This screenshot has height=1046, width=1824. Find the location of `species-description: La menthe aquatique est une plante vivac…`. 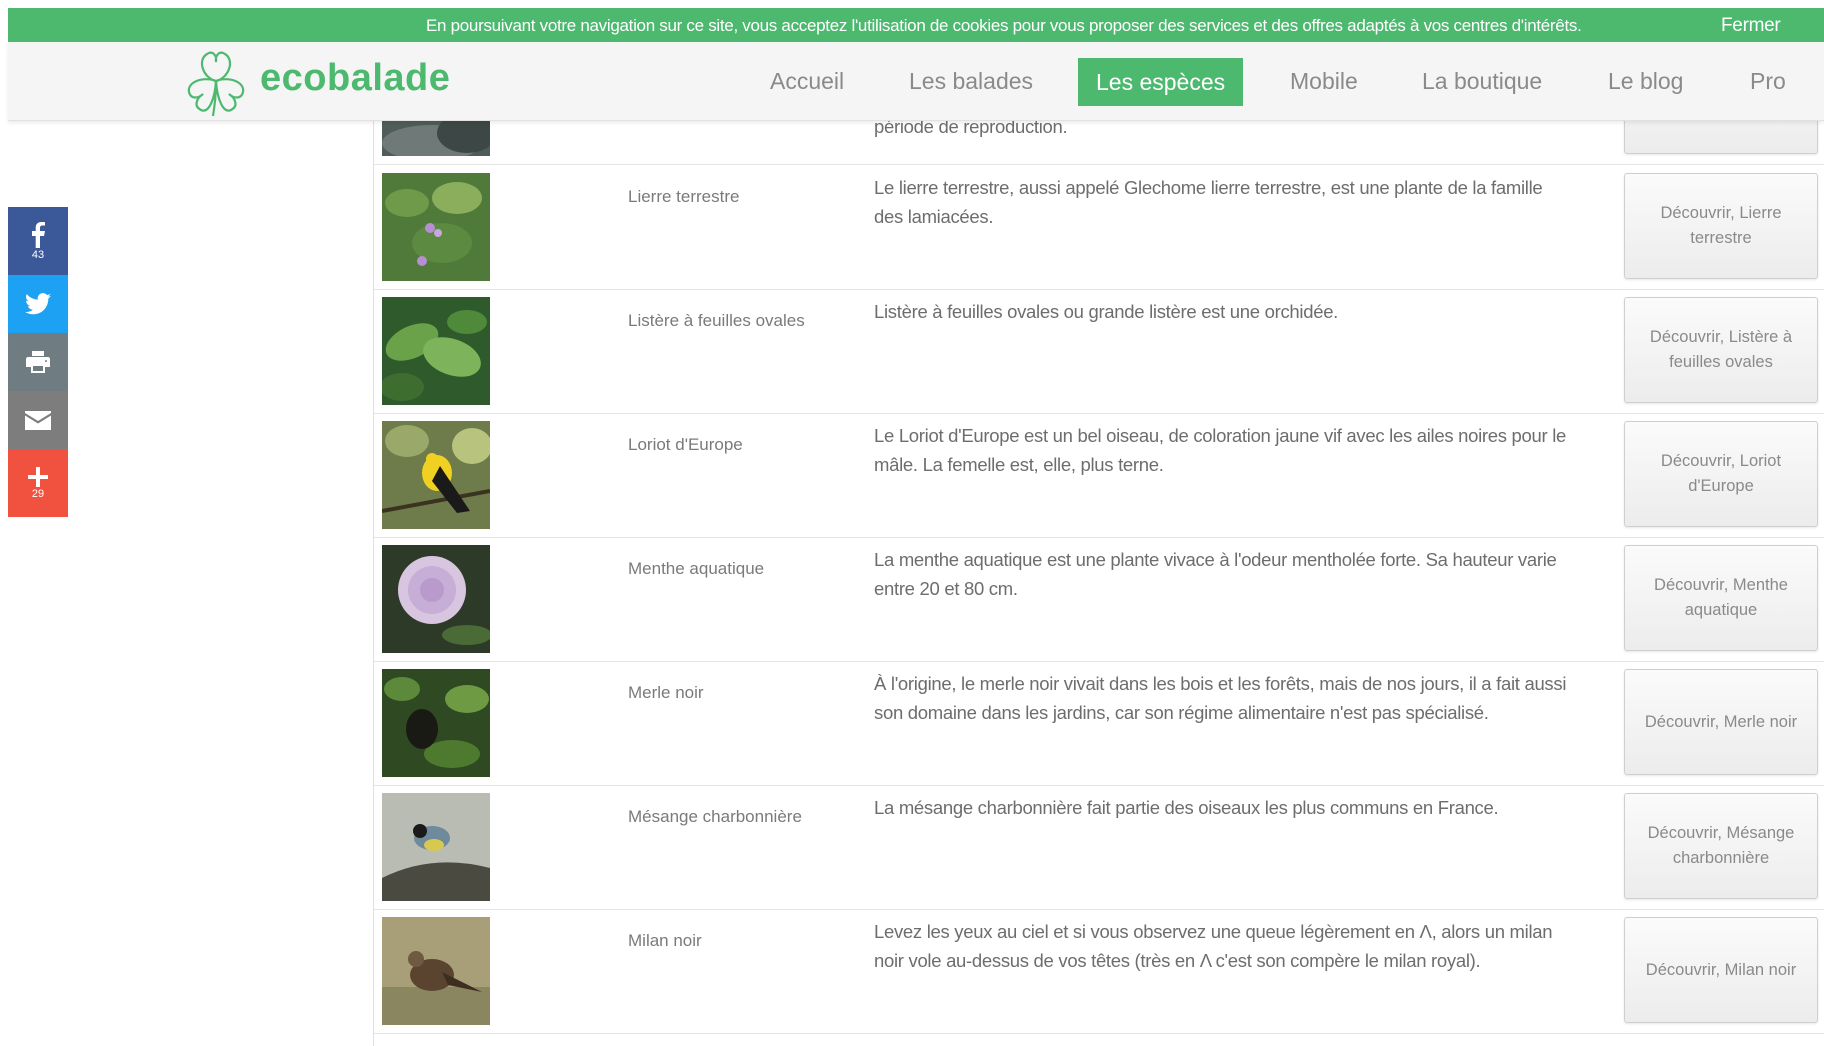

species-description: La menthe aquatique est une plante vivac… is located at coordinates (1215, 574).